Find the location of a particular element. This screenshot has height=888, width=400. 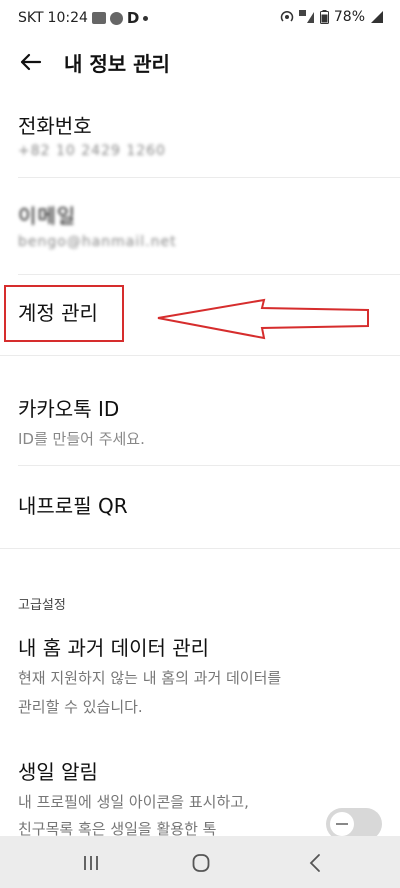

d-notification-icon: D is located at coordinates (133, 18).